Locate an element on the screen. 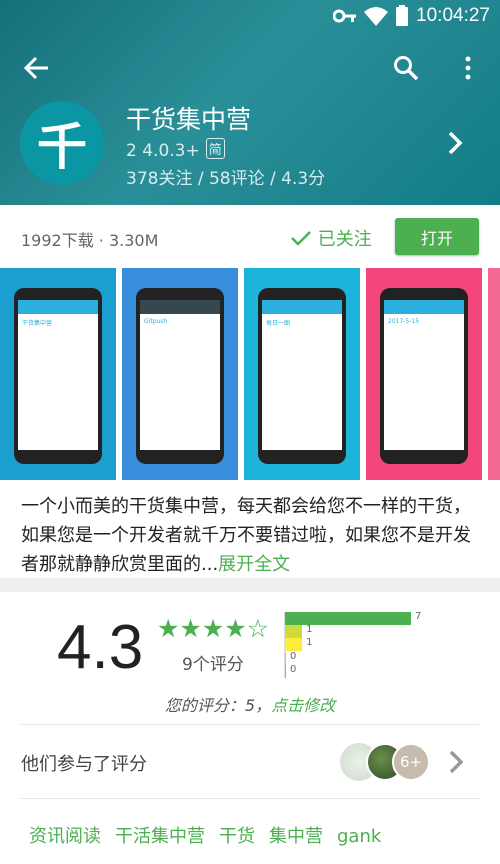  tag: 集中营 is located at coordinates (296, 836).